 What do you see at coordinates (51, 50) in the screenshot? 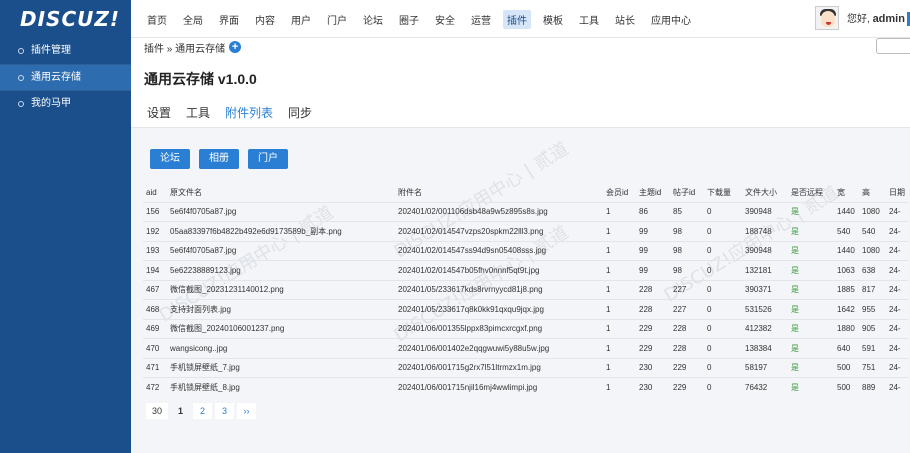
I see `sidebar-item-label: 插件管理` at bounding box center [51, 50].